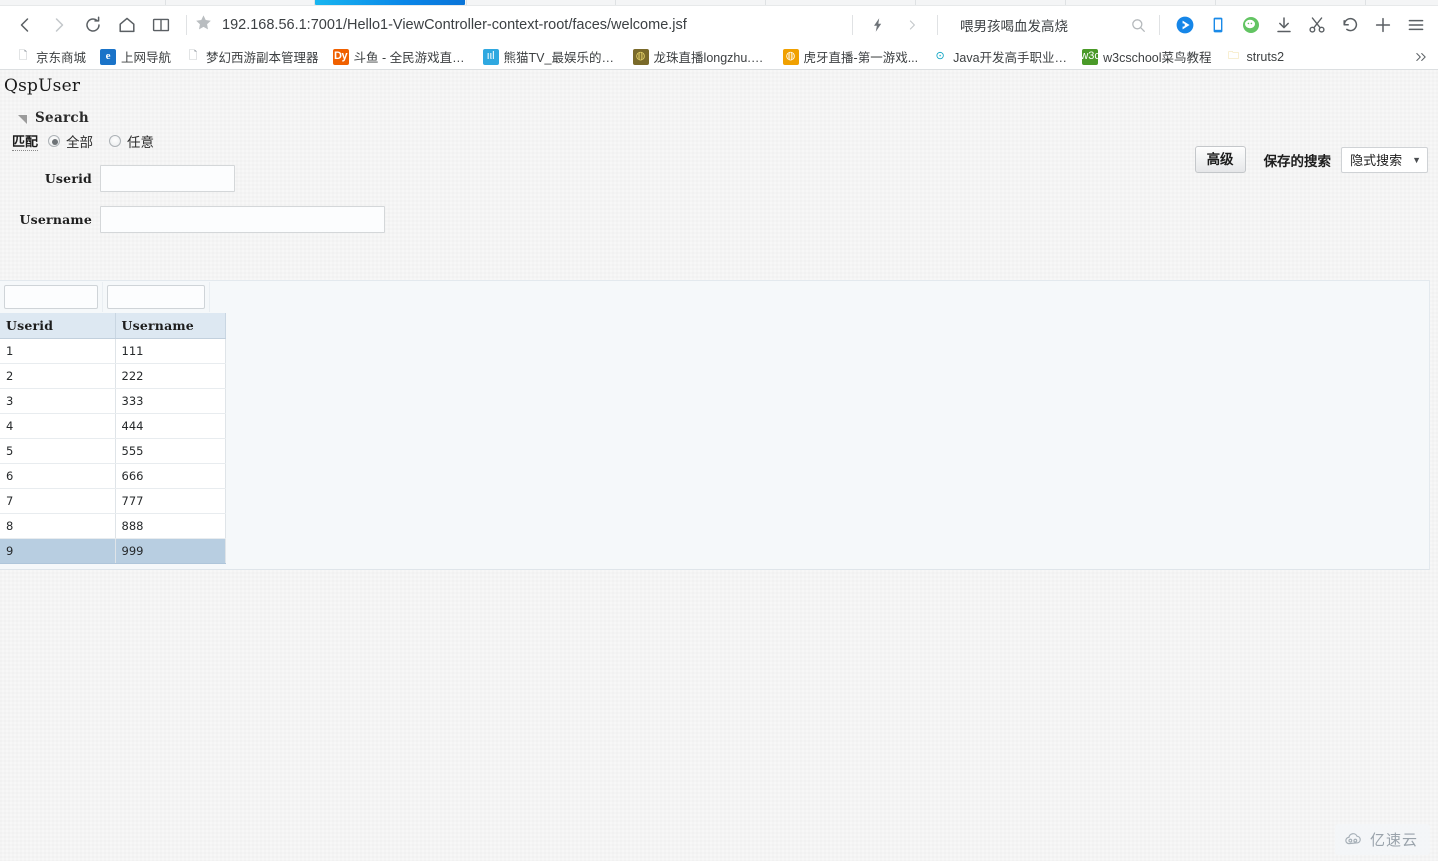 This screenshot has width=1438, height=861. What do you see at coordinates (1416, 159) in the screenshot?
I see `chevron-down-icon: ▼` at bounding box center [1416, 159].